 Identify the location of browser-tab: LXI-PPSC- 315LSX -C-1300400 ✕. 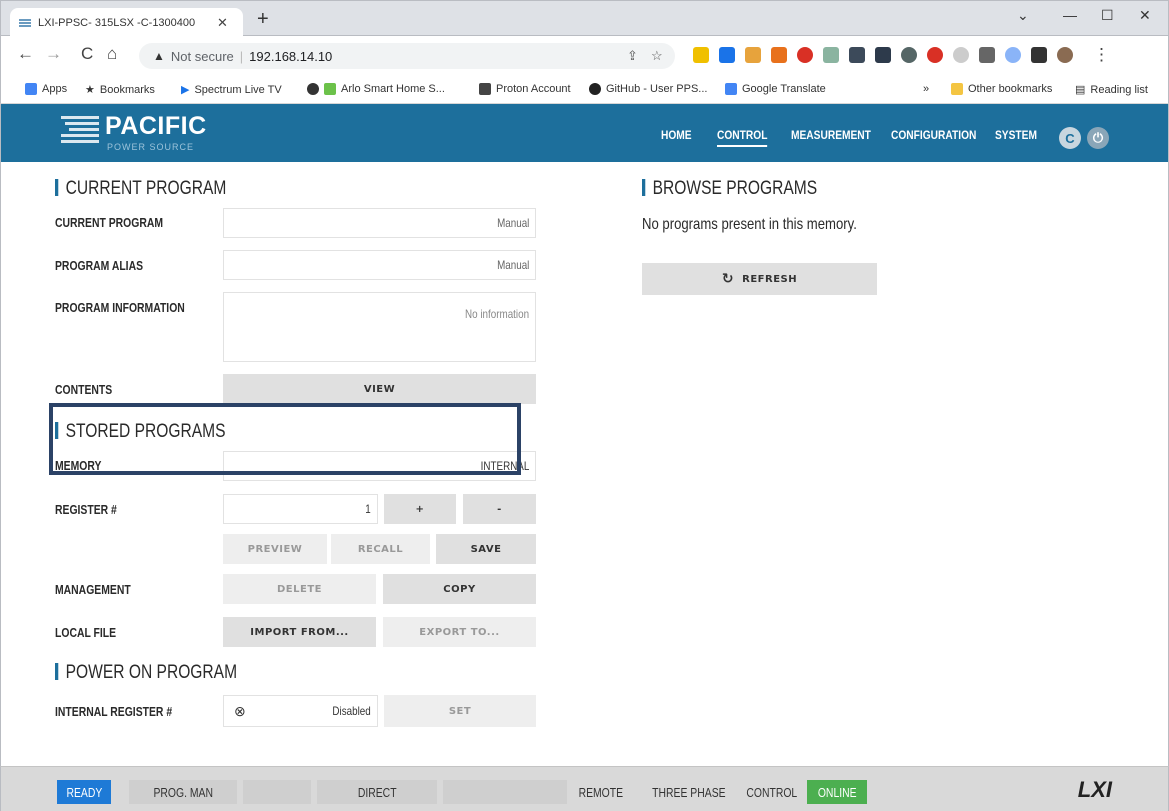
(126, 22).